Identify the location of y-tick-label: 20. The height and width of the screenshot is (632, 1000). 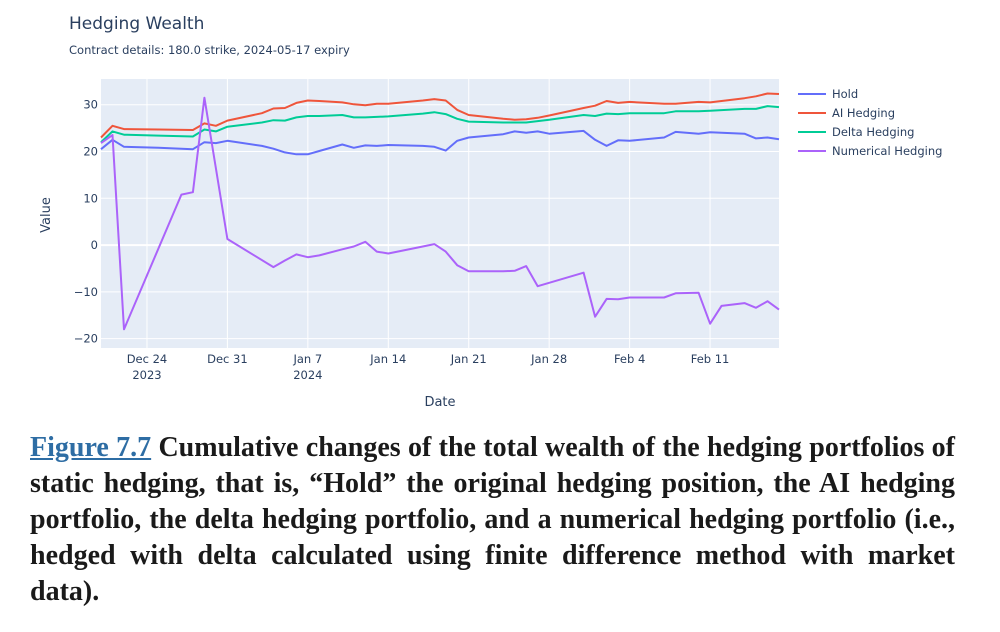
(90, 152).